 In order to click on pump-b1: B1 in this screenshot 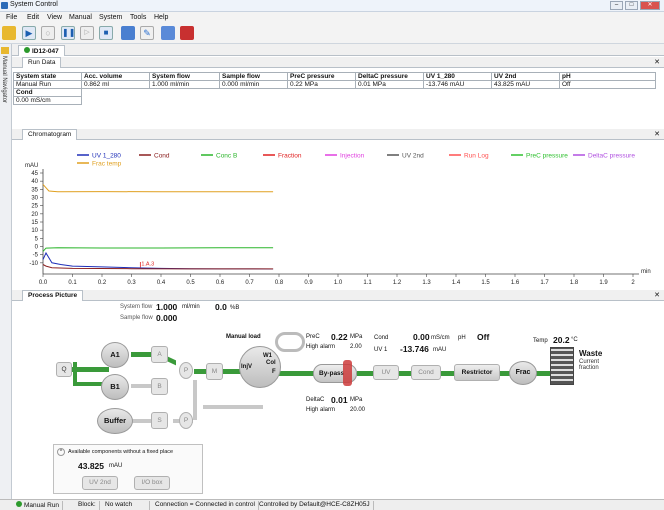, I will do `click(115, 387)`.